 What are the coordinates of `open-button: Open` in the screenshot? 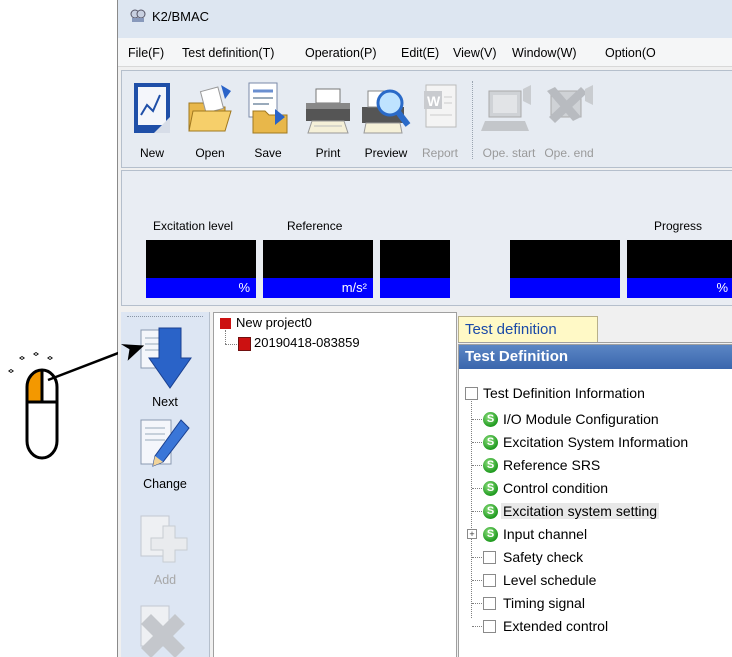 It's located at (210, 120).